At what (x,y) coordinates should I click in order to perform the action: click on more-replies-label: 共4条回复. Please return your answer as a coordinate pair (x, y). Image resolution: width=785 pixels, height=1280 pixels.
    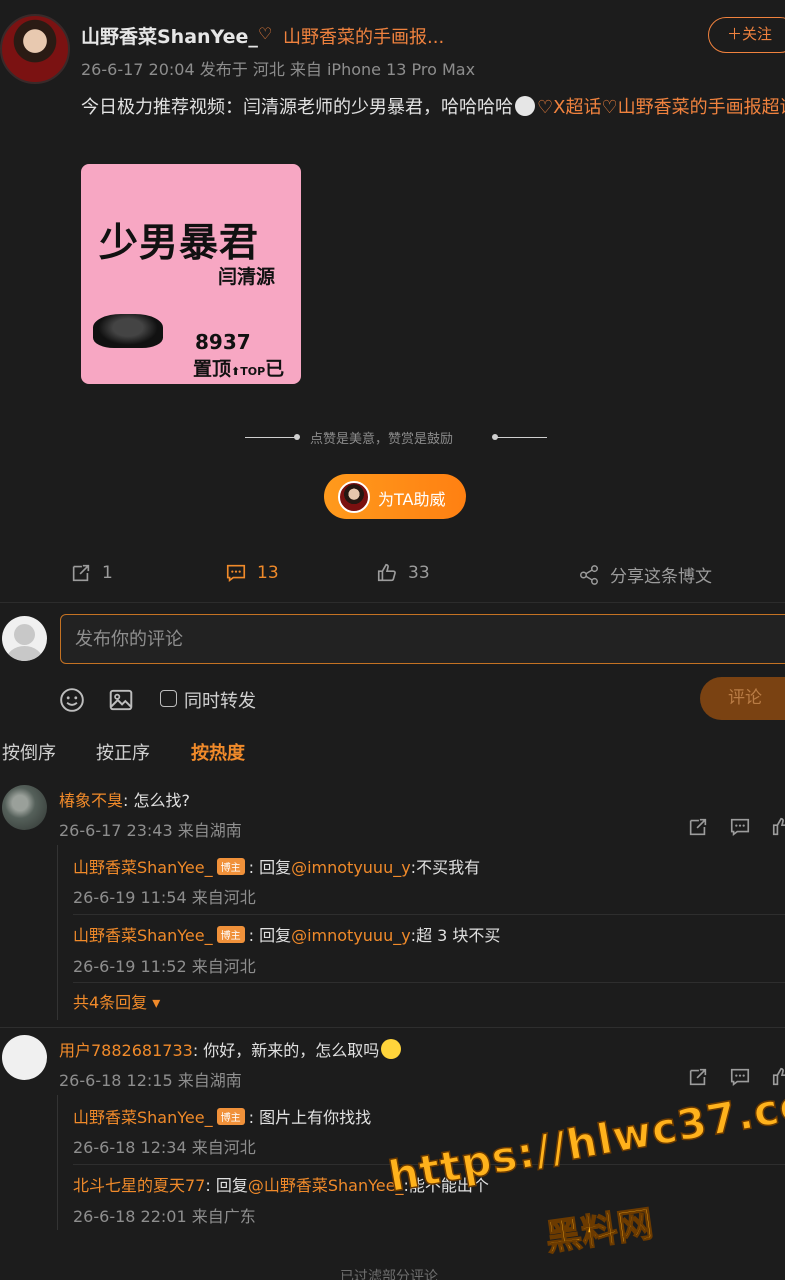
    Looking at the image, I should click on (110, 1002).